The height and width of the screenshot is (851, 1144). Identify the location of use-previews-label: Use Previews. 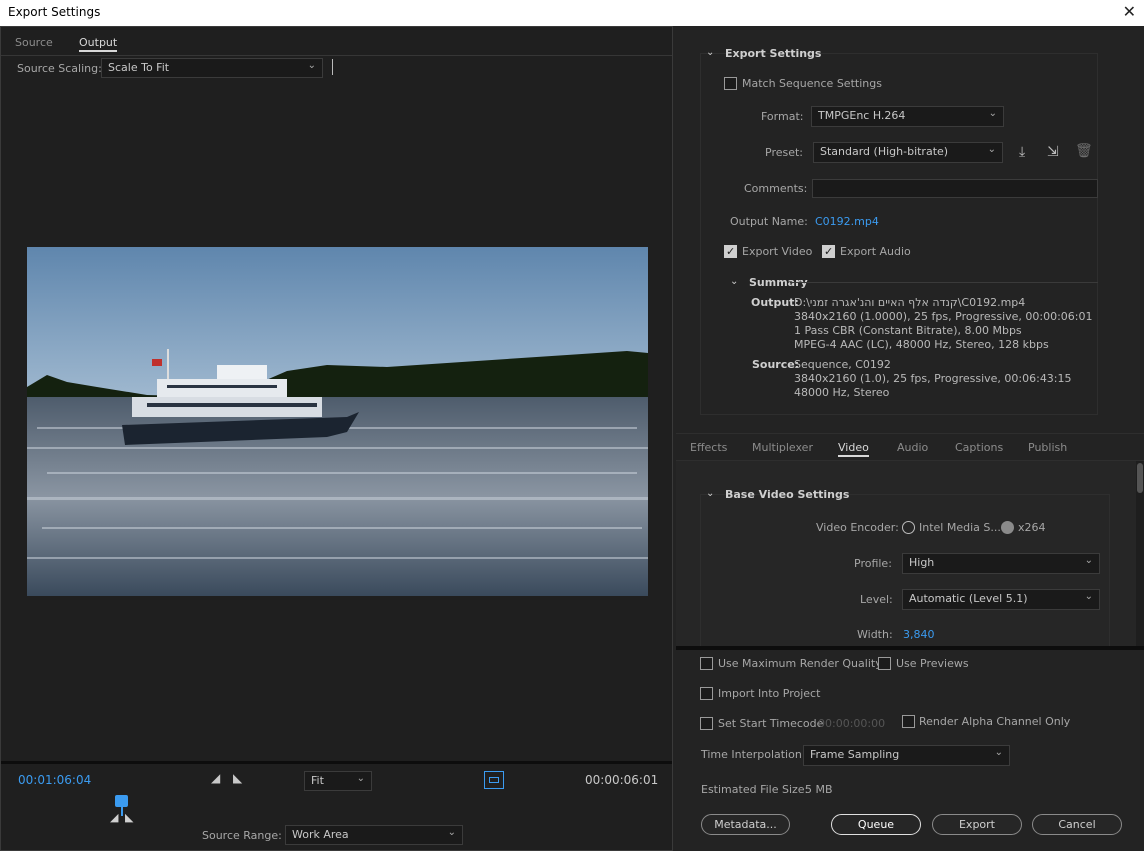
(932, 663).